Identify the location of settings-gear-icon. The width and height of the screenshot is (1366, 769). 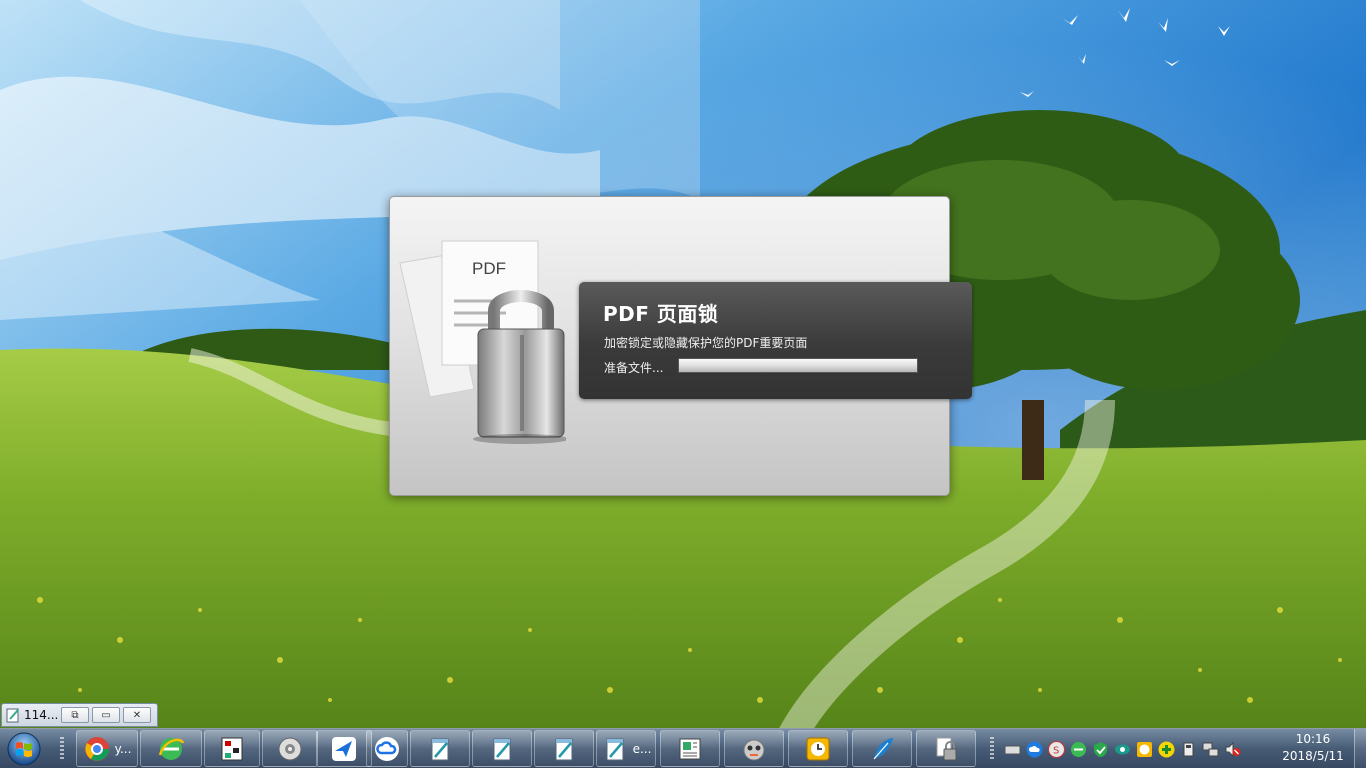
(290, 749).